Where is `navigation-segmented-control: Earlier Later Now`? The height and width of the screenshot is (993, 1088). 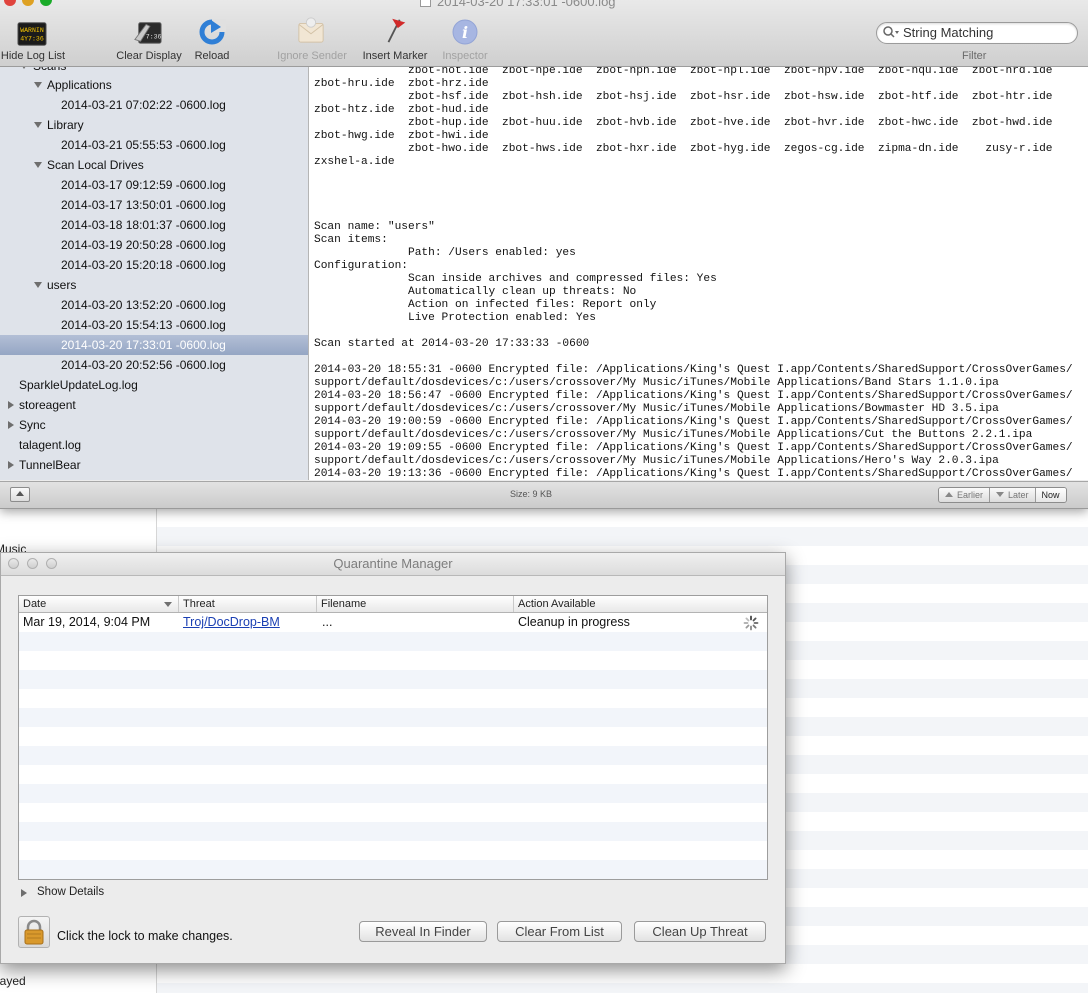
navigation-segmented-control: Earlier Later Now is located at coordinates (1002, 495).